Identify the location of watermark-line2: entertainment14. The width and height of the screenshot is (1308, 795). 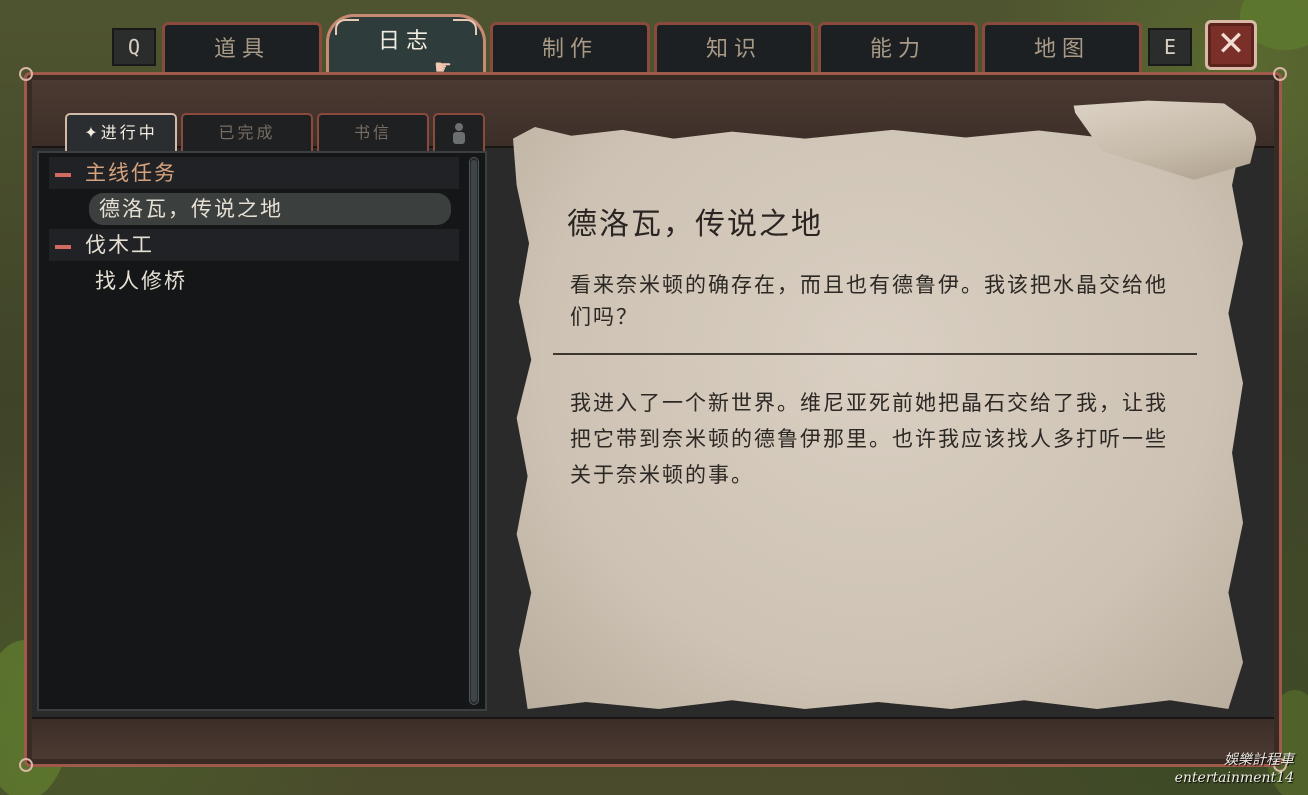
(1234, 778).